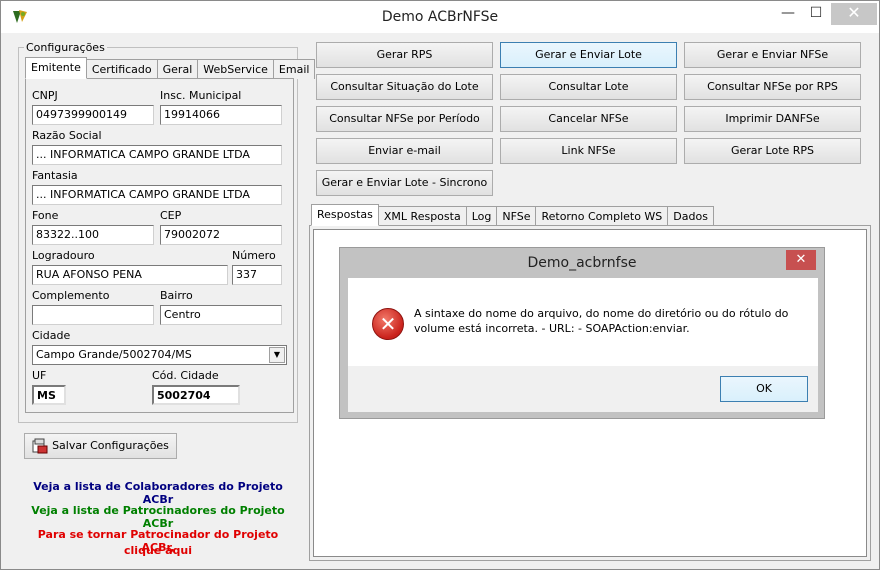 This screenshot has width=880, height=570. I want to click on title-bar: Demo ACBrNFSe — ☐ ✕, so click(440, 17).